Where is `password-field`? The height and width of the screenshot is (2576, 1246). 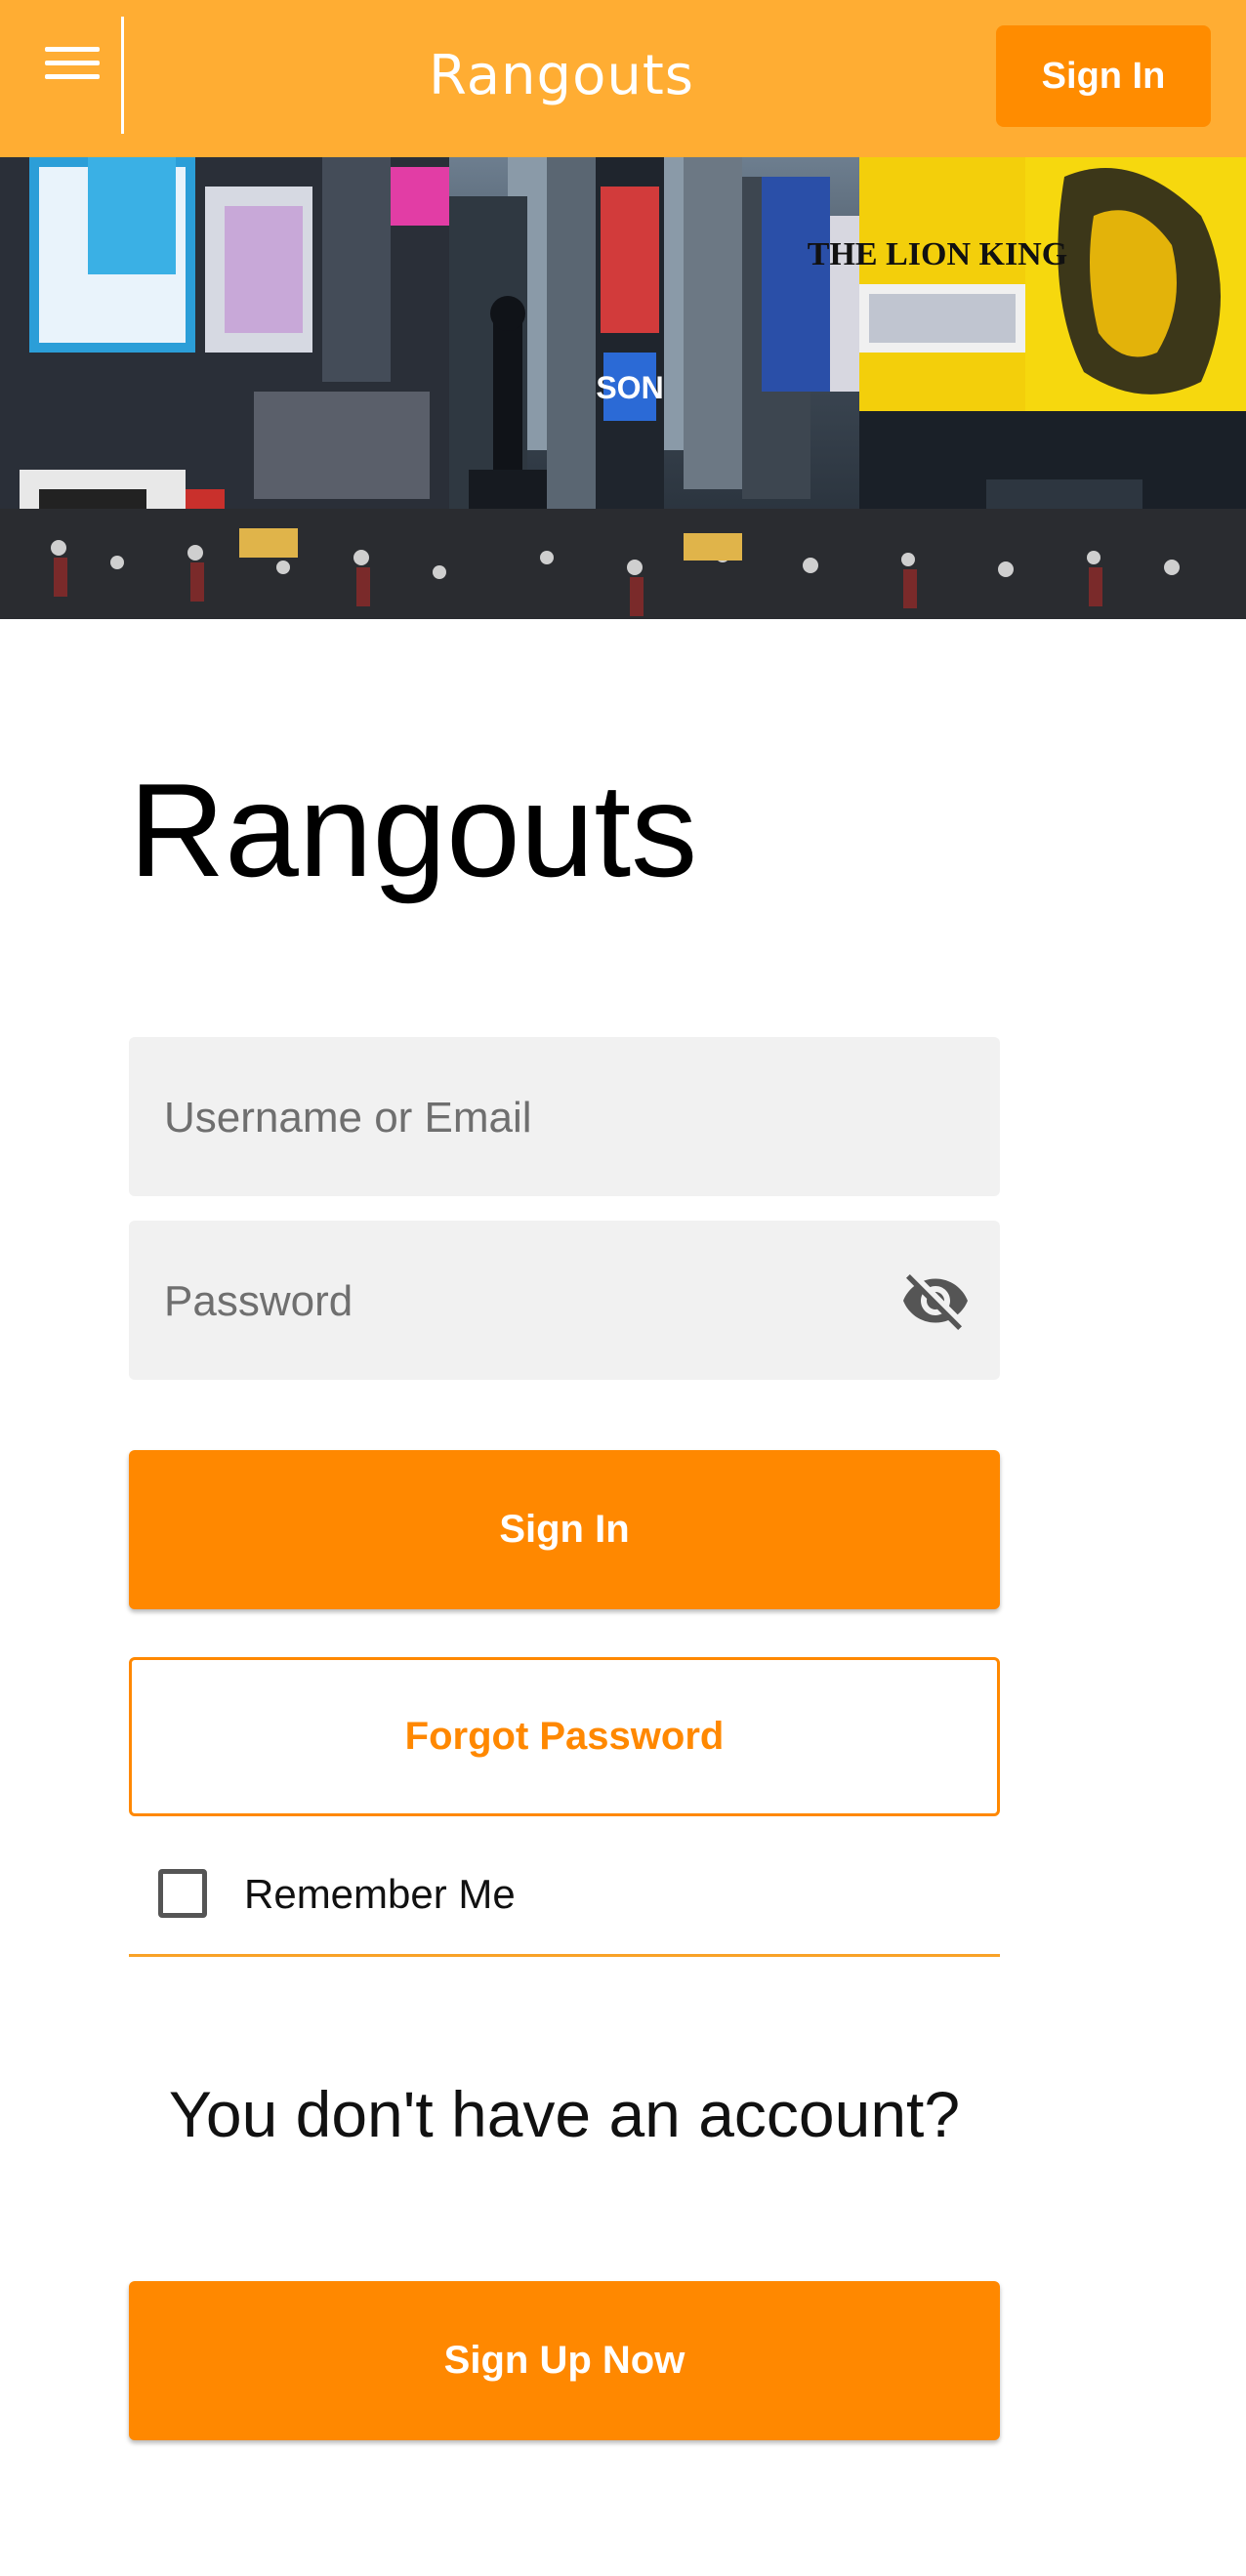 password-field is located at coordinates (564, 1302).